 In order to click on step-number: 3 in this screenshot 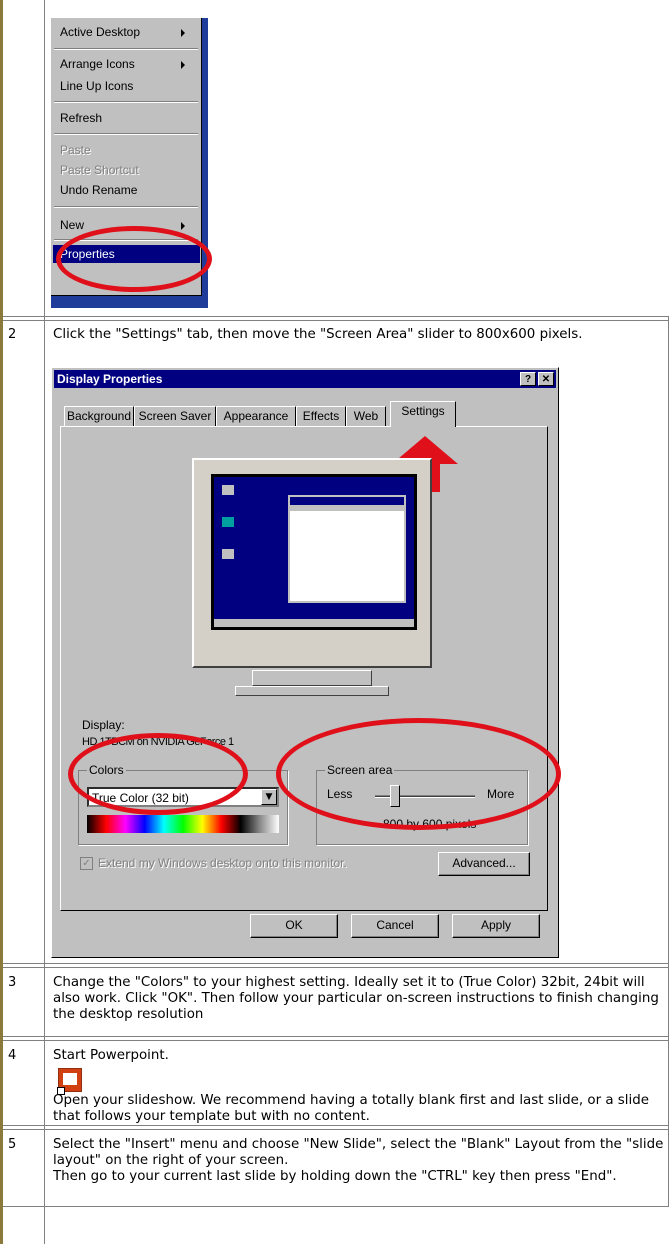, I will do `click(12, 982)`.